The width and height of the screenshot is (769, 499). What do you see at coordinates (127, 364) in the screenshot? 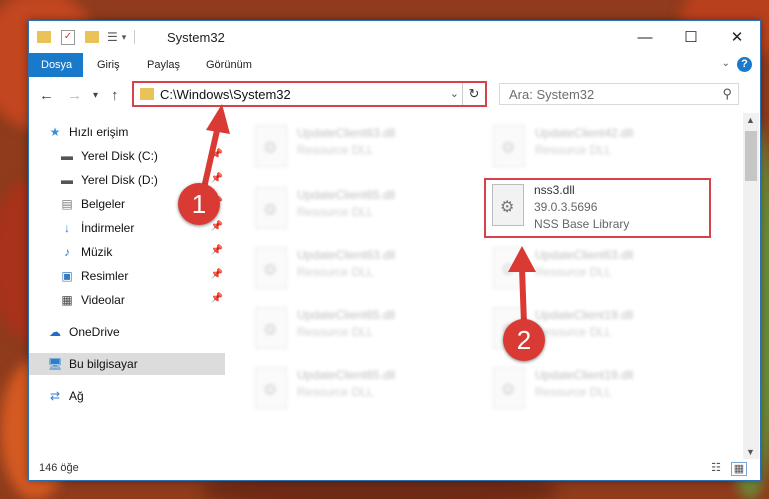
I see `nav-item-this-pc: 🖥 Bu bilgisayar` at bounding box center [127, 364].